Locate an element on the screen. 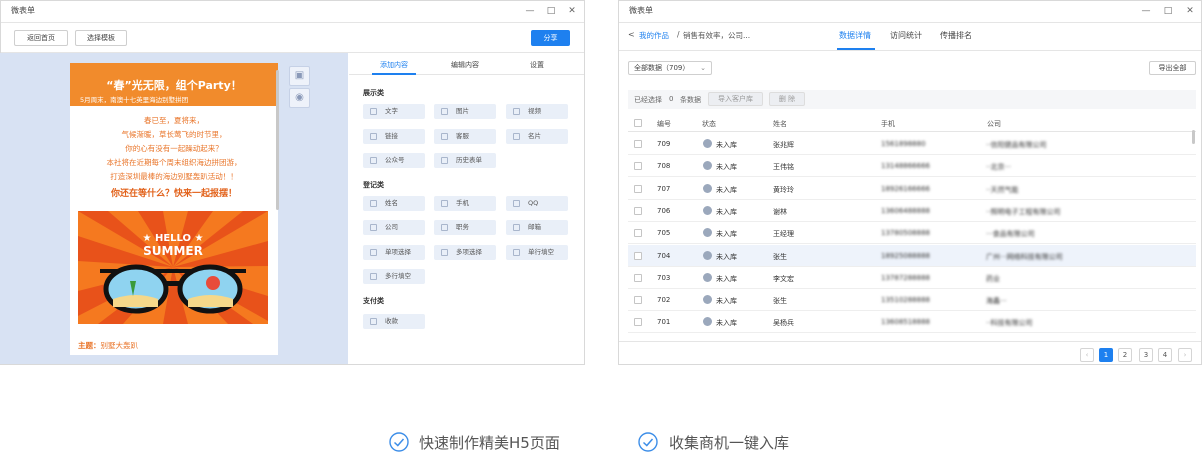 The image size is (1202, 455). tab-add-content: 添加内容 is located at coordinates (394, 65).